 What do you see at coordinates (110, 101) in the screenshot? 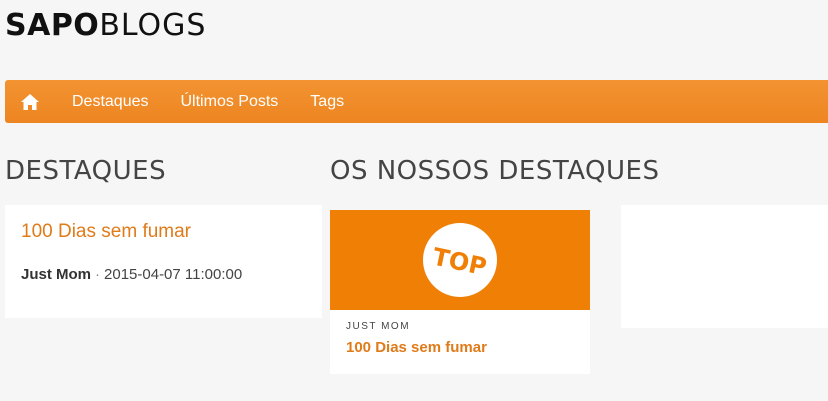
I see `nav-item-destaques: Destaques` at bounding box center [110, 101].